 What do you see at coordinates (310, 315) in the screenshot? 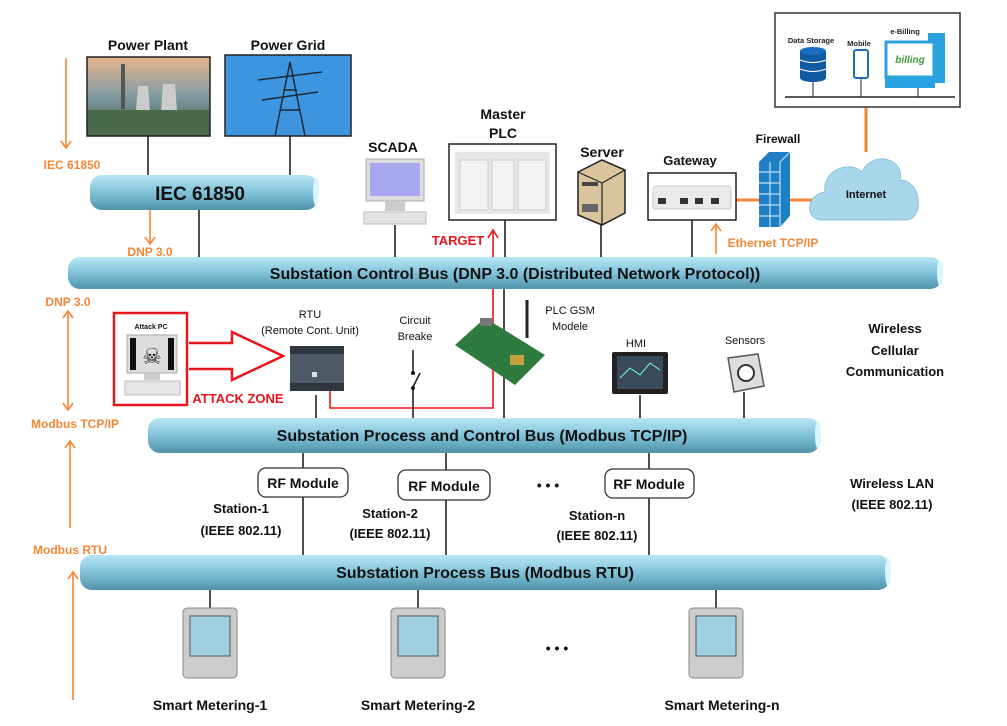
I see `rtu-label-1: RTU` at bounding box center [310, 315].